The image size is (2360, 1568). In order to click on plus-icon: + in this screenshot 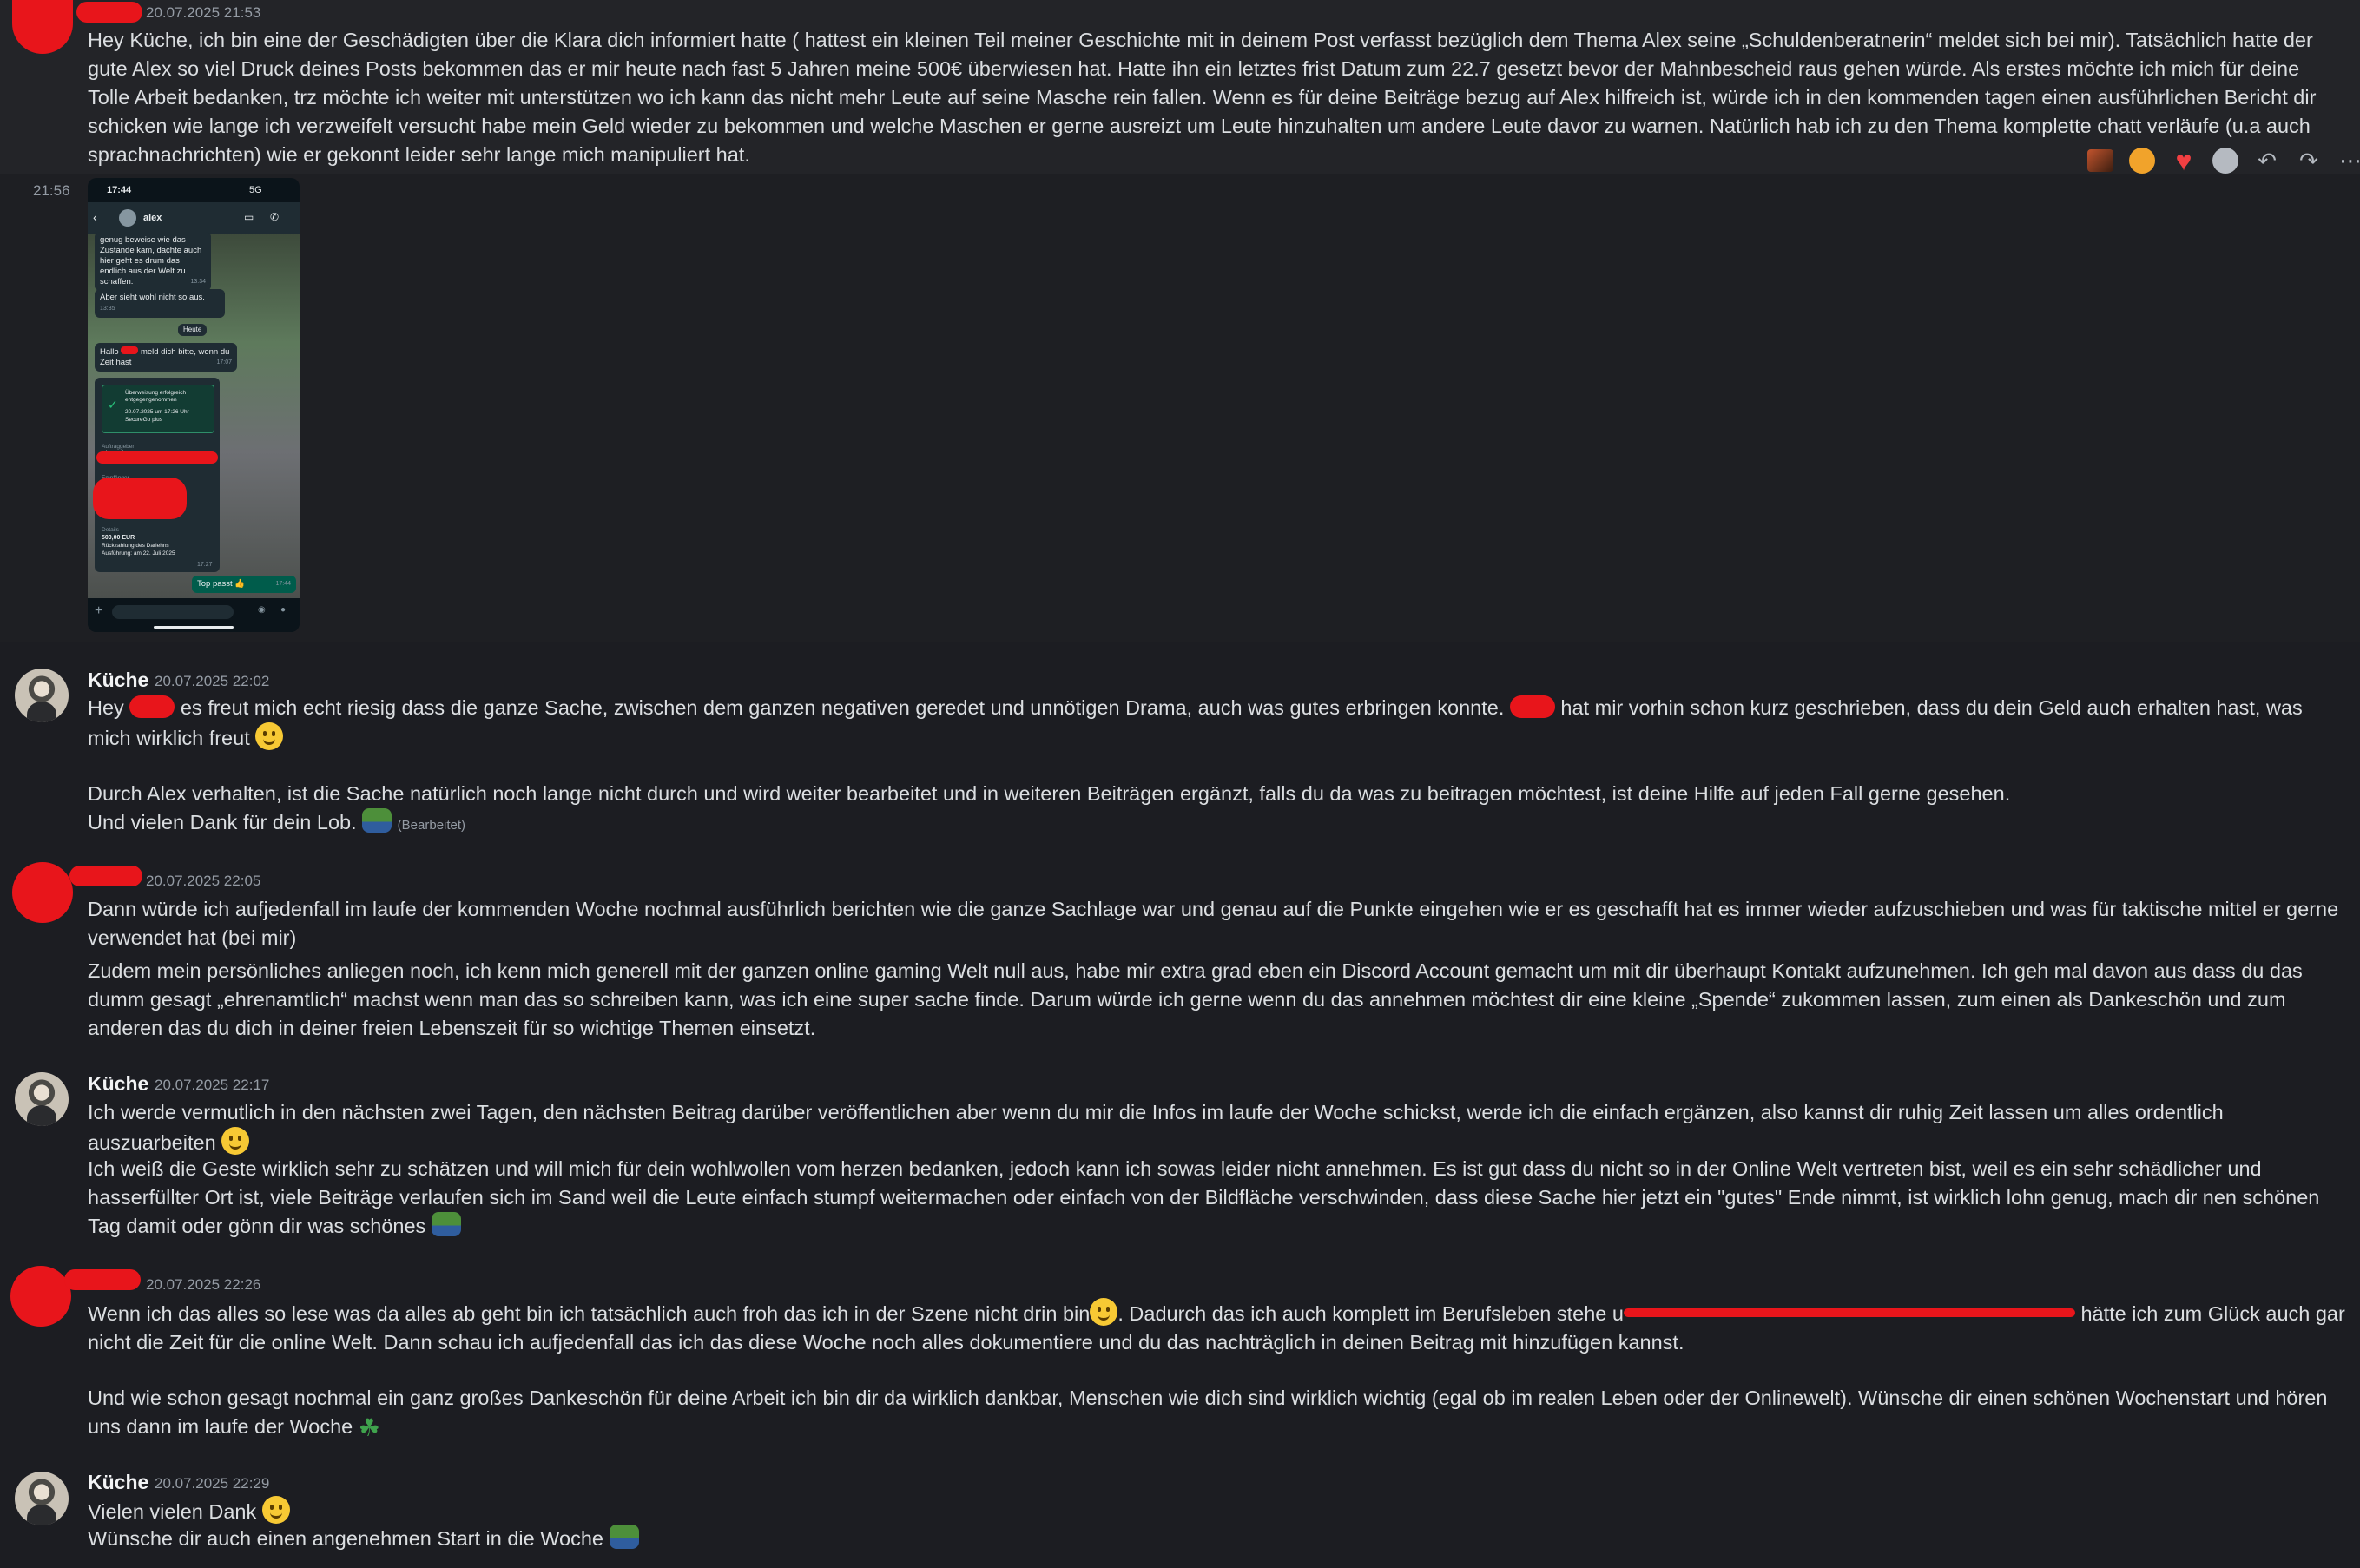, I will do `click(99, 610)`.